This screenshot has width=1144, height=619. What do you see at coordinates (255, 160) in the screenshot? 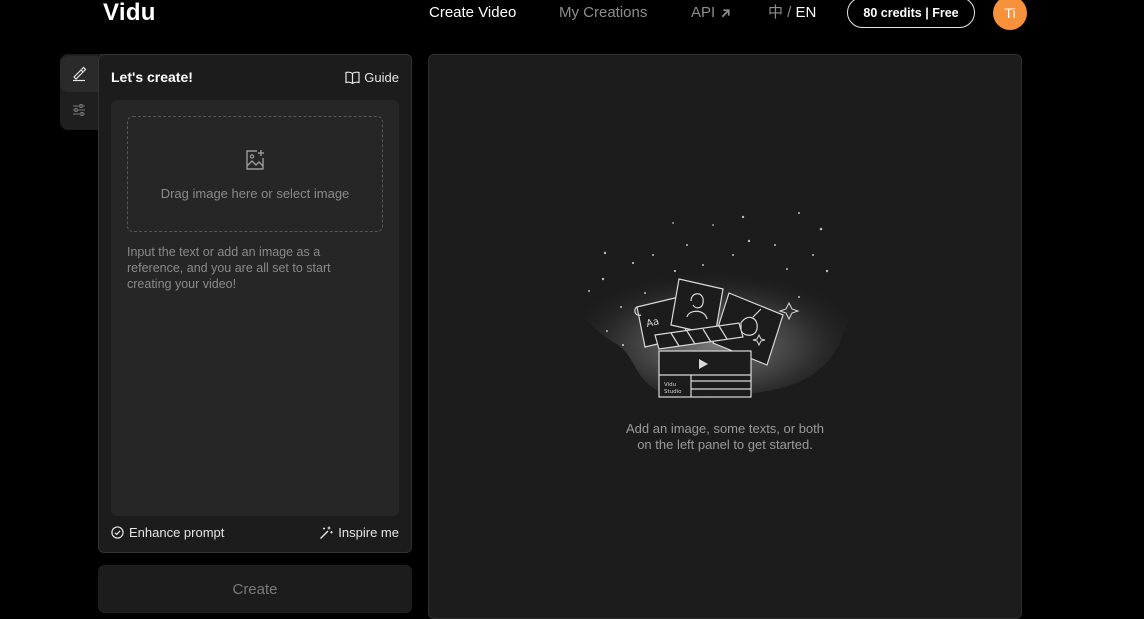
I see `image-add-icon` at bounding box center [255, 160].